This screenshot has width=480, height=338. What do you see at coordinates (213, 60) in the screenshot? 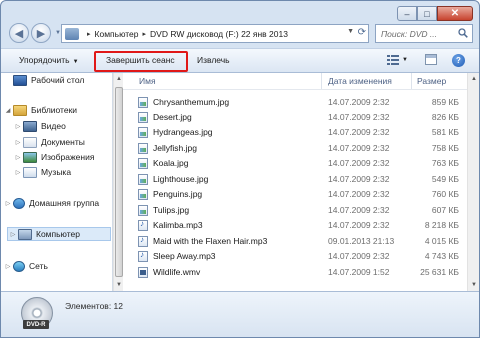
I see `eject-button: Извлечь` at bounding box center [213, 60].